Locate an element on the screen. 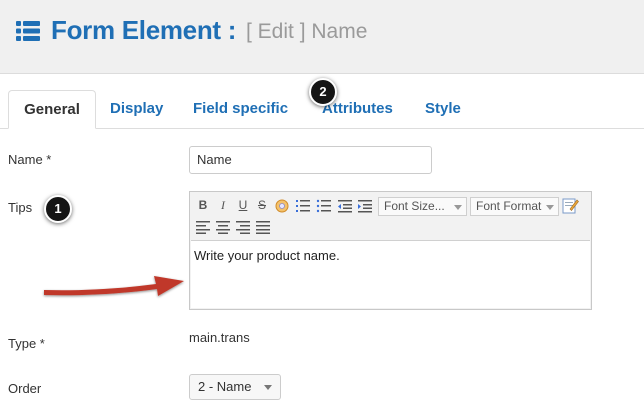 This screenshot has width=644, height=400. align-justify-icon is located at coordinates (263, 227).